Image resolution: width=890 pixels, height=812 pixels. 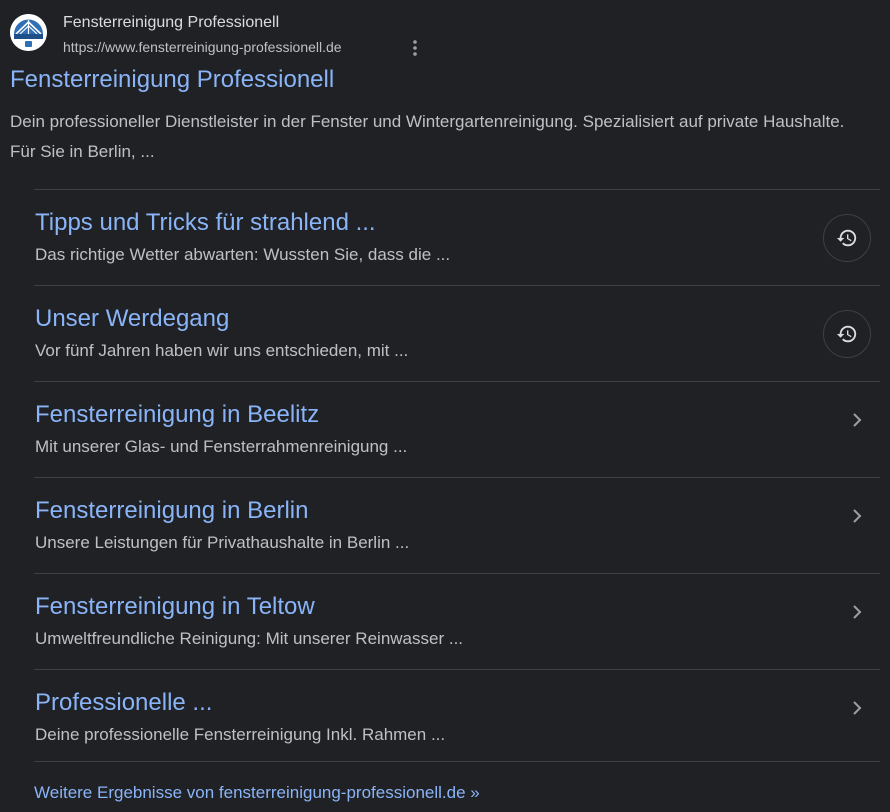 What do you see at coordinates (415, 48) in the screenshot?
I see `more-options-icon` at bounding box center [415, 48].